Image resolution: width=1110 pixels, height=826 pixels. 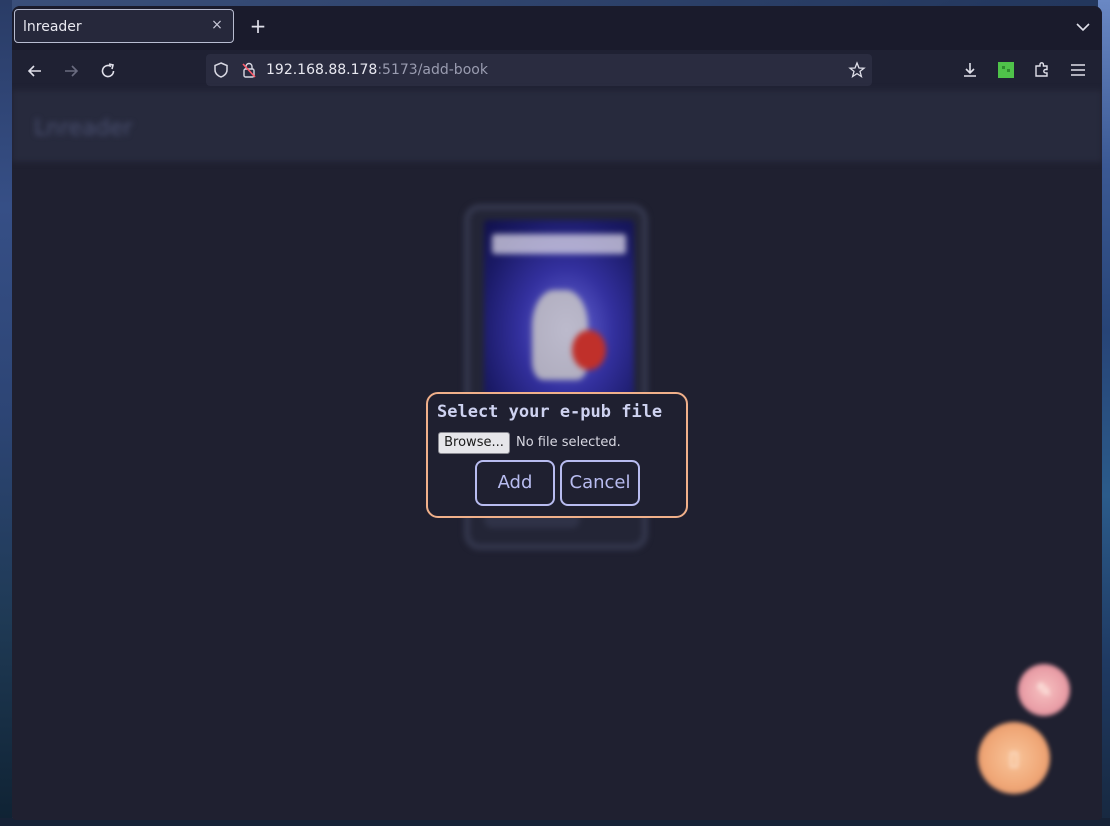 What do you see at coordinates (557, 28) in the screenshot?
I see `tab-strip: lnreader × +` at bounding box center [557, 28].